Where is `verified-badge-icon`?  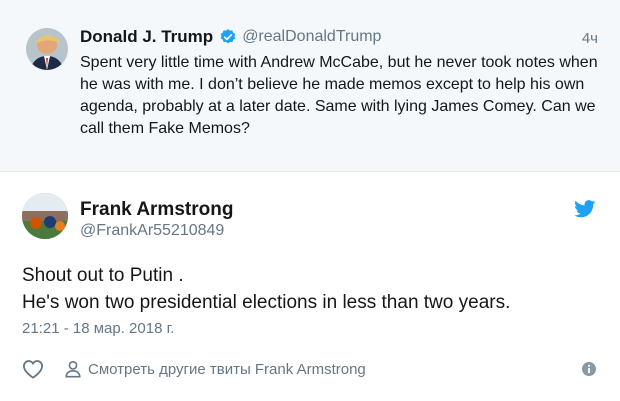
verified-badge-icon is located at coordinates (228, 36).